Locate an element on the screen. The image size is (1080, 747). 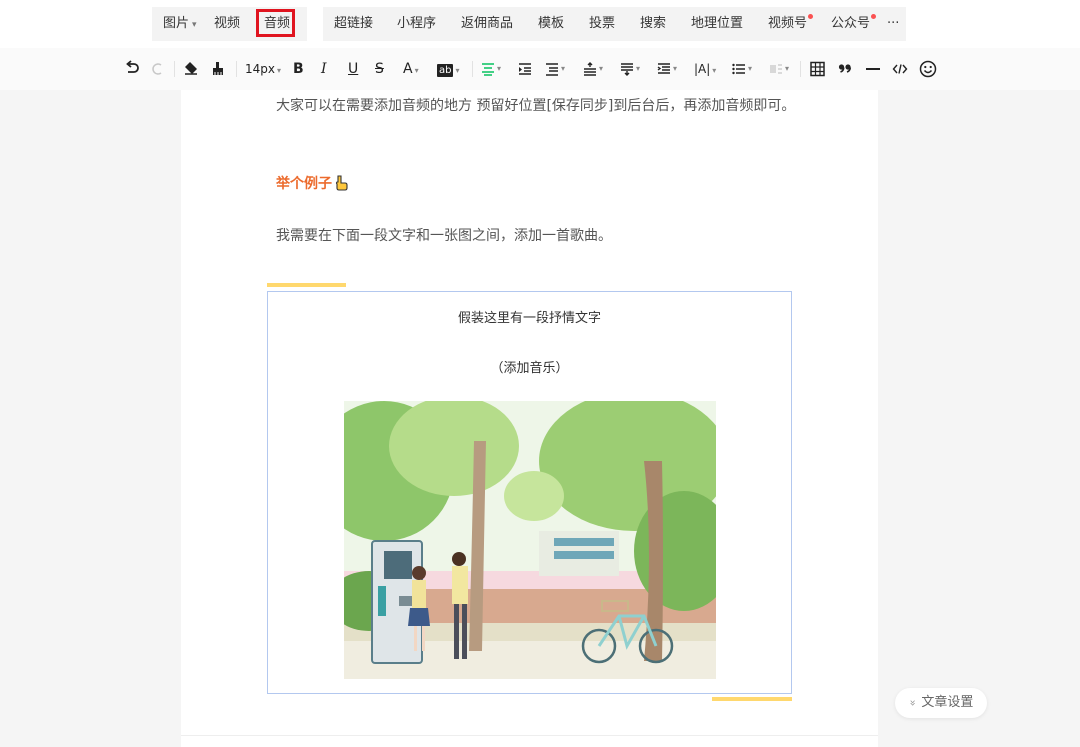
code-button is located at coordinates (900, 69).